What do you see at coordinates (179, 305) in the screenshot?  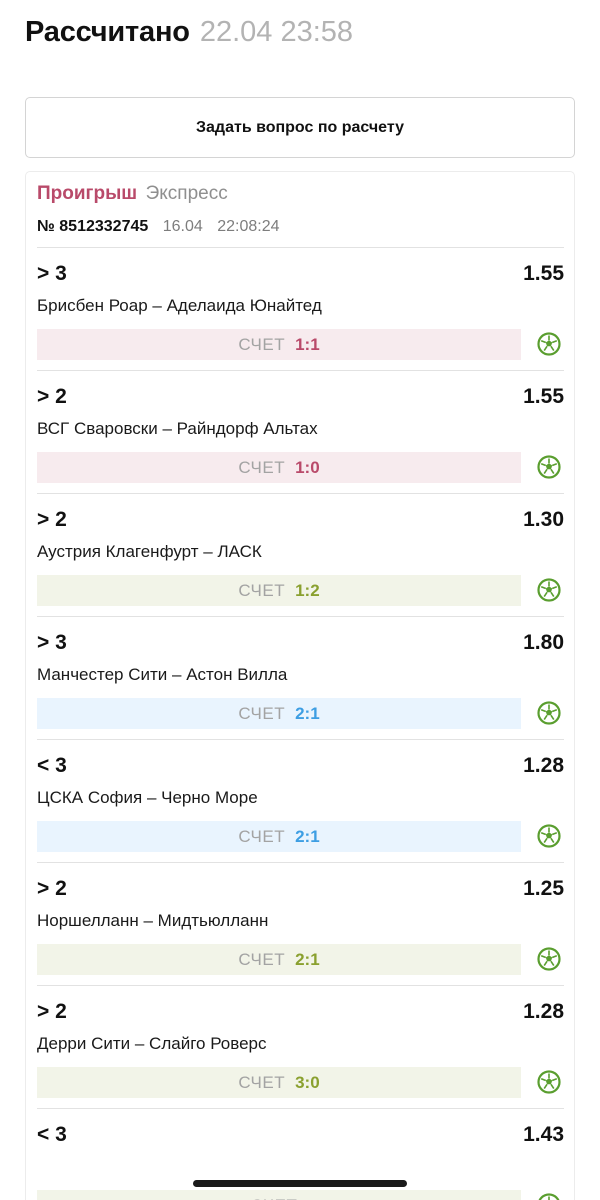 I see `event-match: Брисбен Роар – Аделаида Юнайтед` at bounding box center [179, 305].